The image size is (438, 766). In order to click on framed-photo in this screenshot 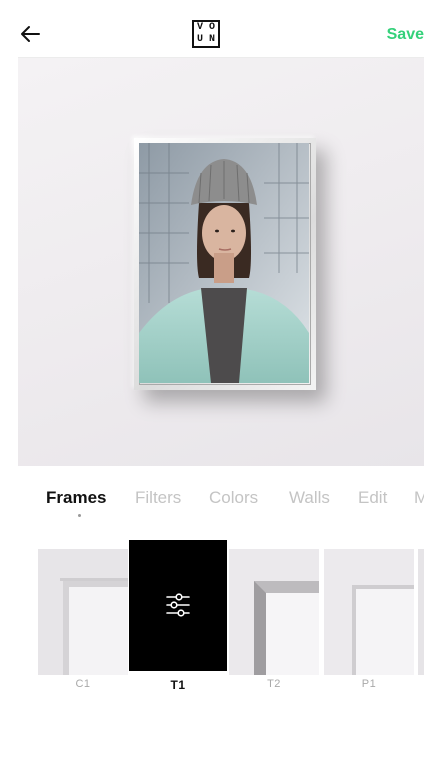, I will do `click(225, 264)`.